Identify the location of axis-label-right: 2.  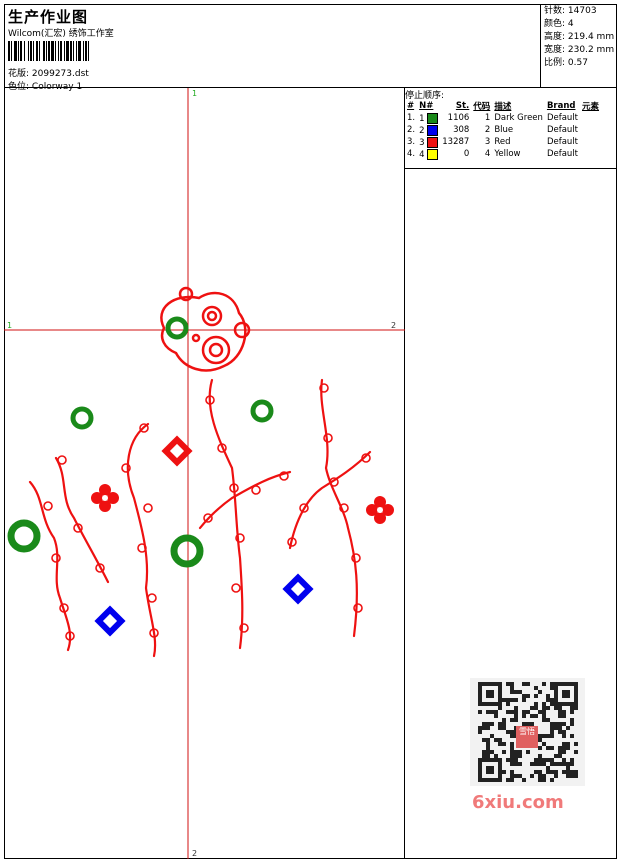
(393, 325).